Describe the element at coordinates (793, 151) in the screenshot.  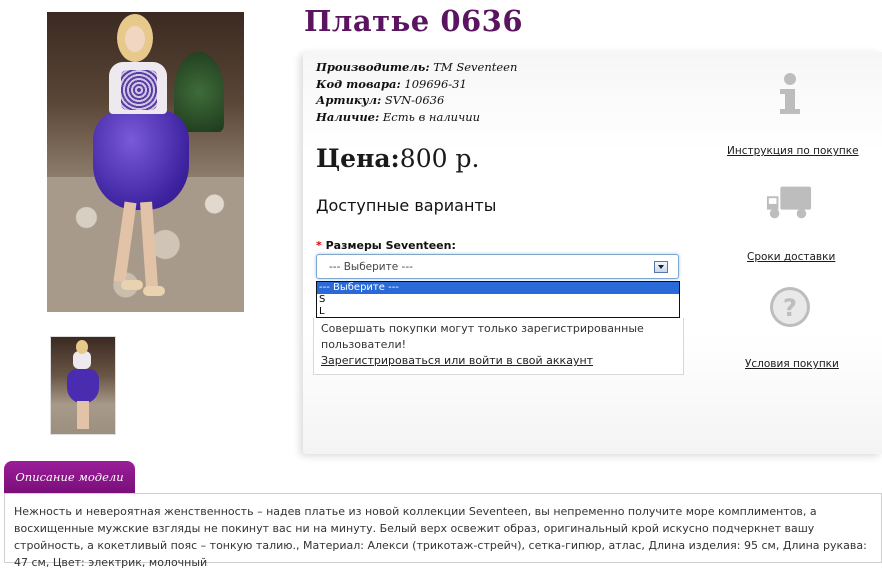
I see `side-link-instructions: Инструкция по покупке` at that location.